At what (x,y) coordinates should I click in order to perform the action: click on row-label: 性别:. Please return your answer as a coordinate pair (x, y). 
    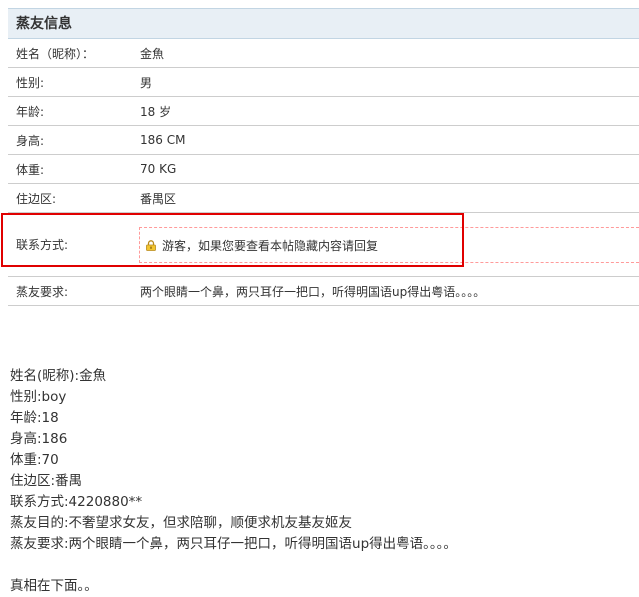
    Looking at the image, I should click on (30, 82).